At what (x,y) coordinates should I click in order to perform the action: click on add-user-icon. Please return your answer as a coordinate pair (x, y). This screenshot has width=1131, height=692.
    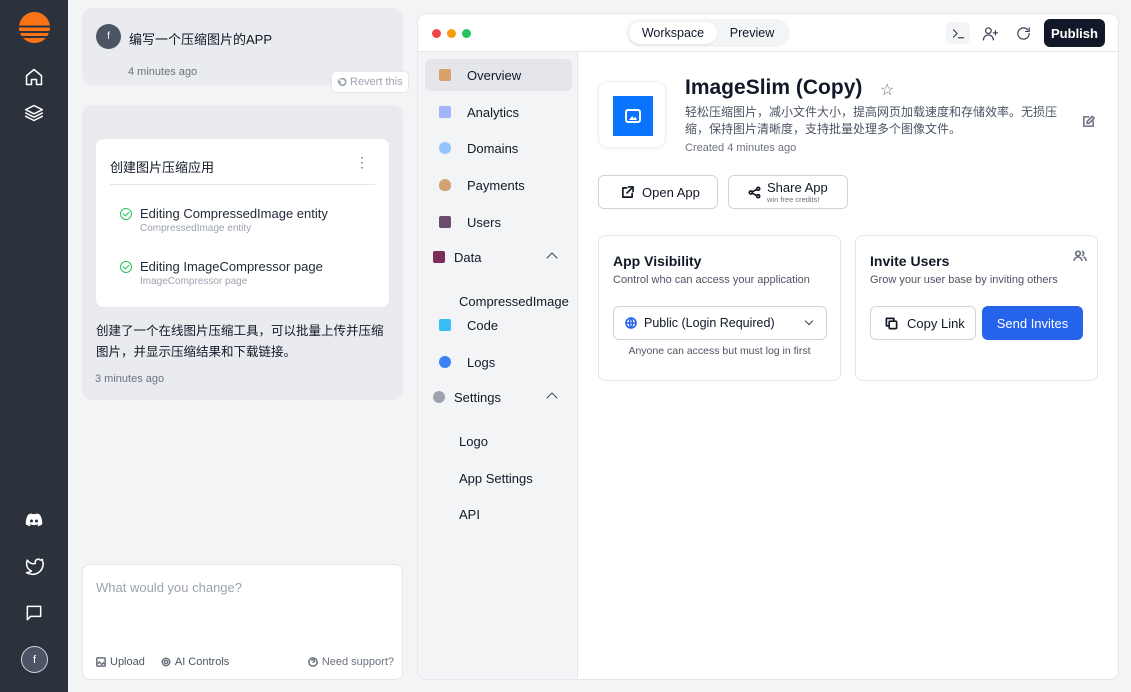
    Looking at the image, I should click on (990, 33).